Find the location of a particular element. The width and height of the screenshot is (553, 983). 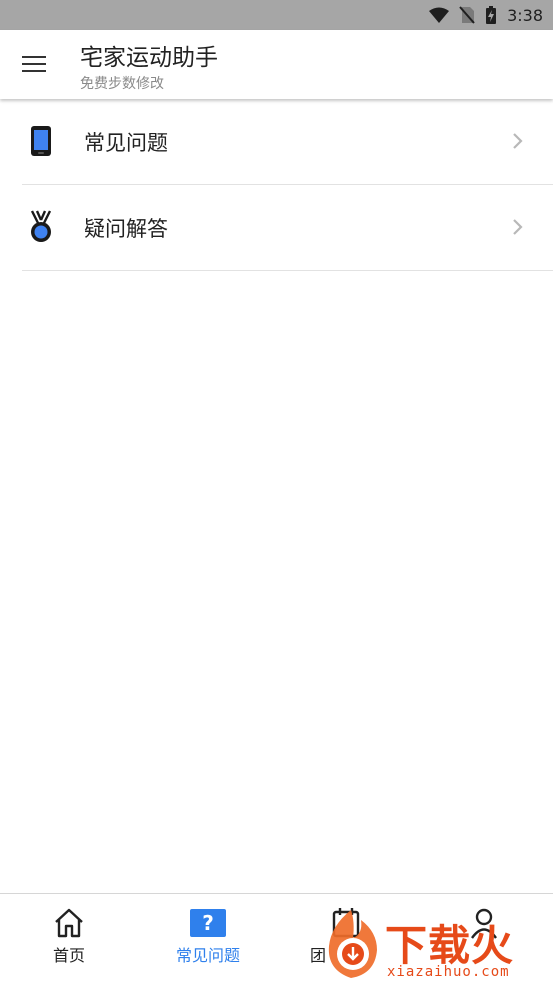

home-icon is located at coordinates (69, 923).